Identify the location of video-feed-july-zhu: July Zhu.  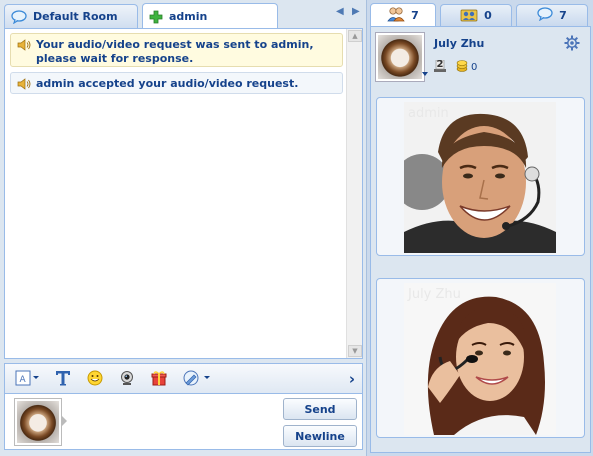
(480, 359).